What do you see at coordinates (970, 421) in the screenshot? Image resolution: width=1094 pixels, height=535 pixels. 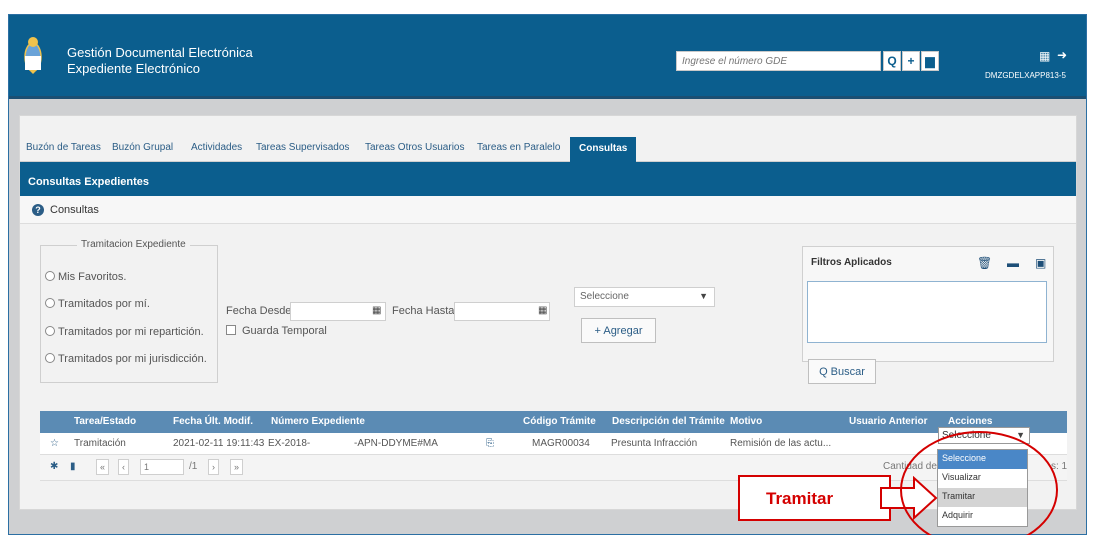 I see `col-acciones: Acciones` at bounding box center [970, 421].